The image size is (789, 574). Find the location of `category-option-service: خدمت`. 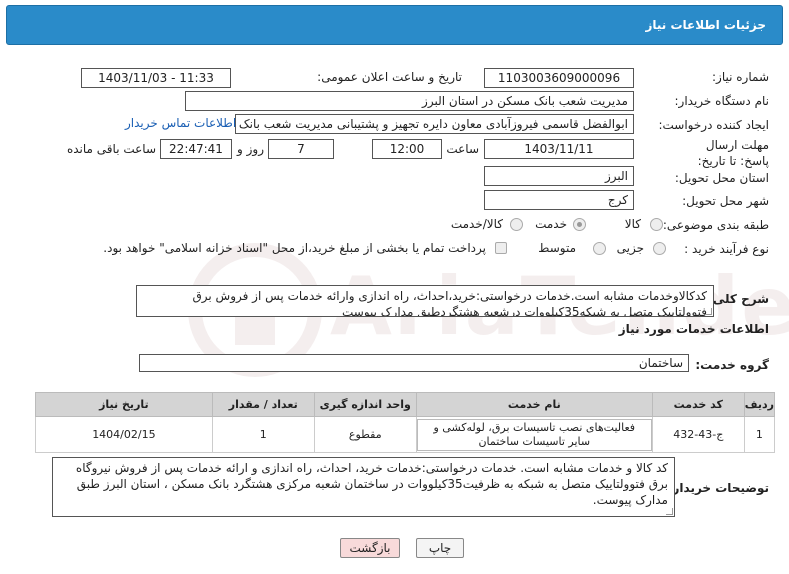

category-option-service: خدمت is located at coordinates (551, 224).